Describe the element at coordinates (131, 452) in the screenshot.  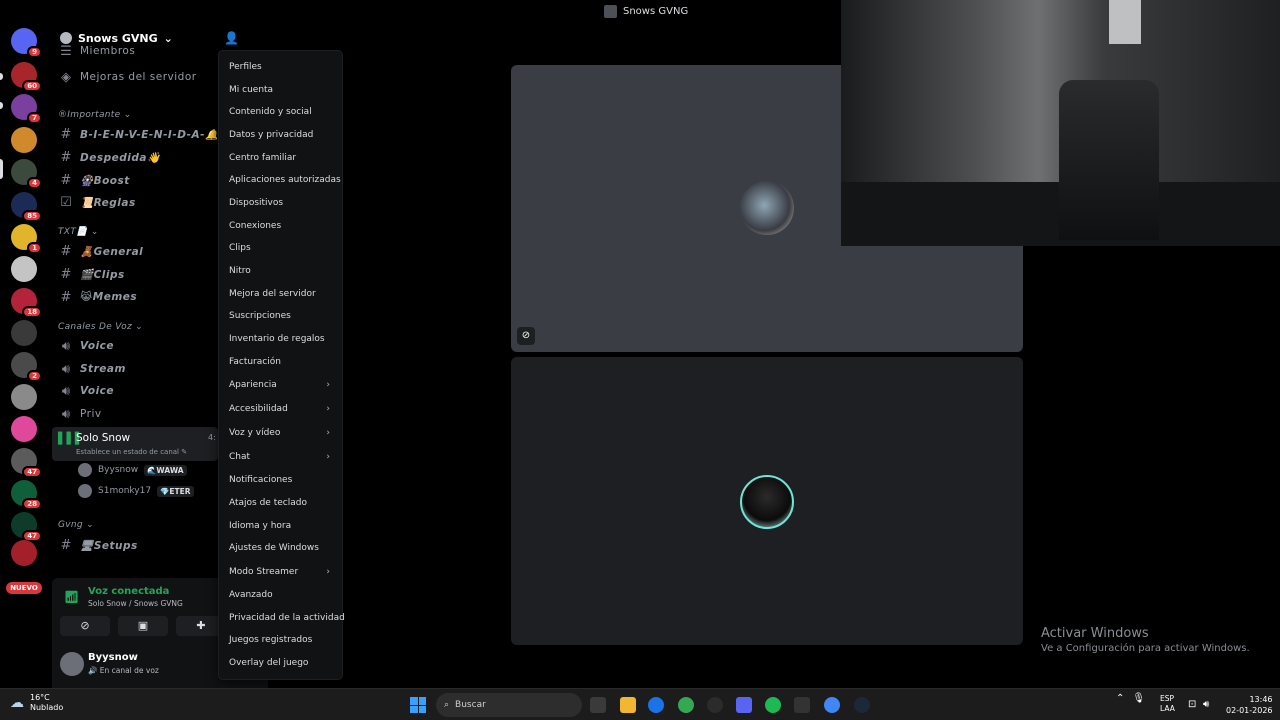
I see `channel-status-prompt: Establece un estado de canal ✎` at that location.